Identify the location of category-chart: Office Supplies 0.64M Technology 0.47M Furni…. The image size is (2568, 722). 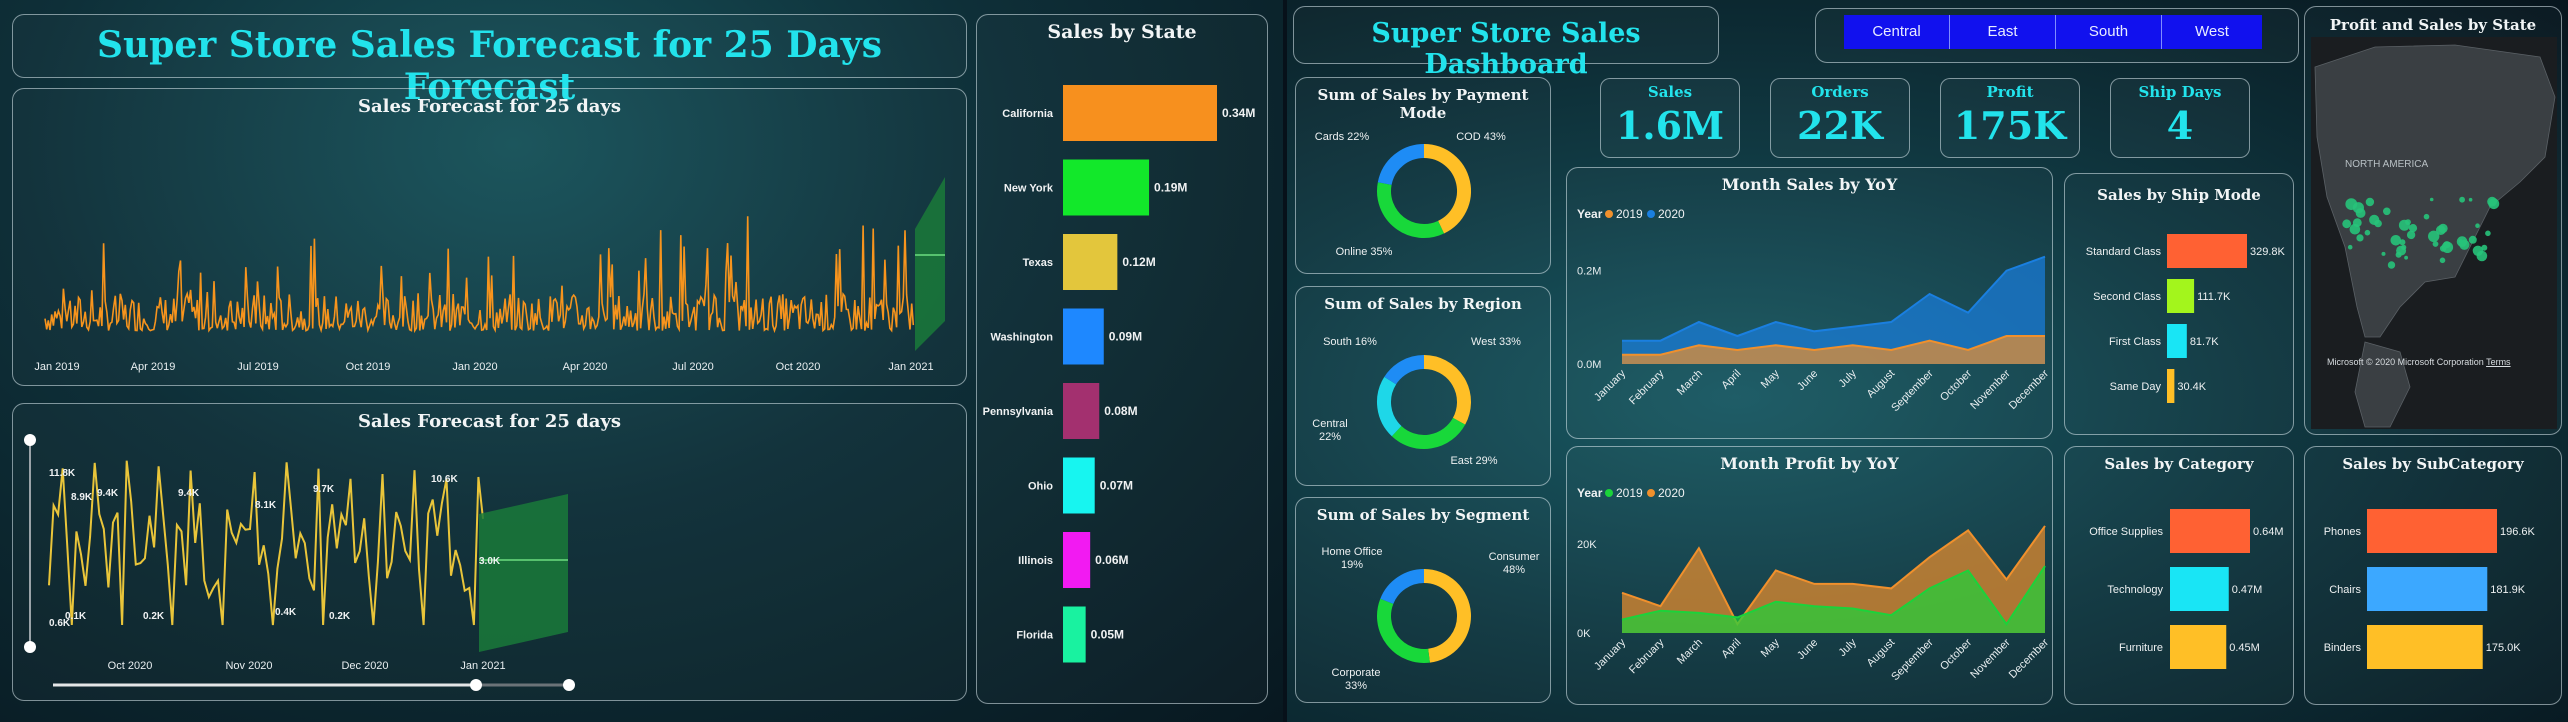
(2186, 589).